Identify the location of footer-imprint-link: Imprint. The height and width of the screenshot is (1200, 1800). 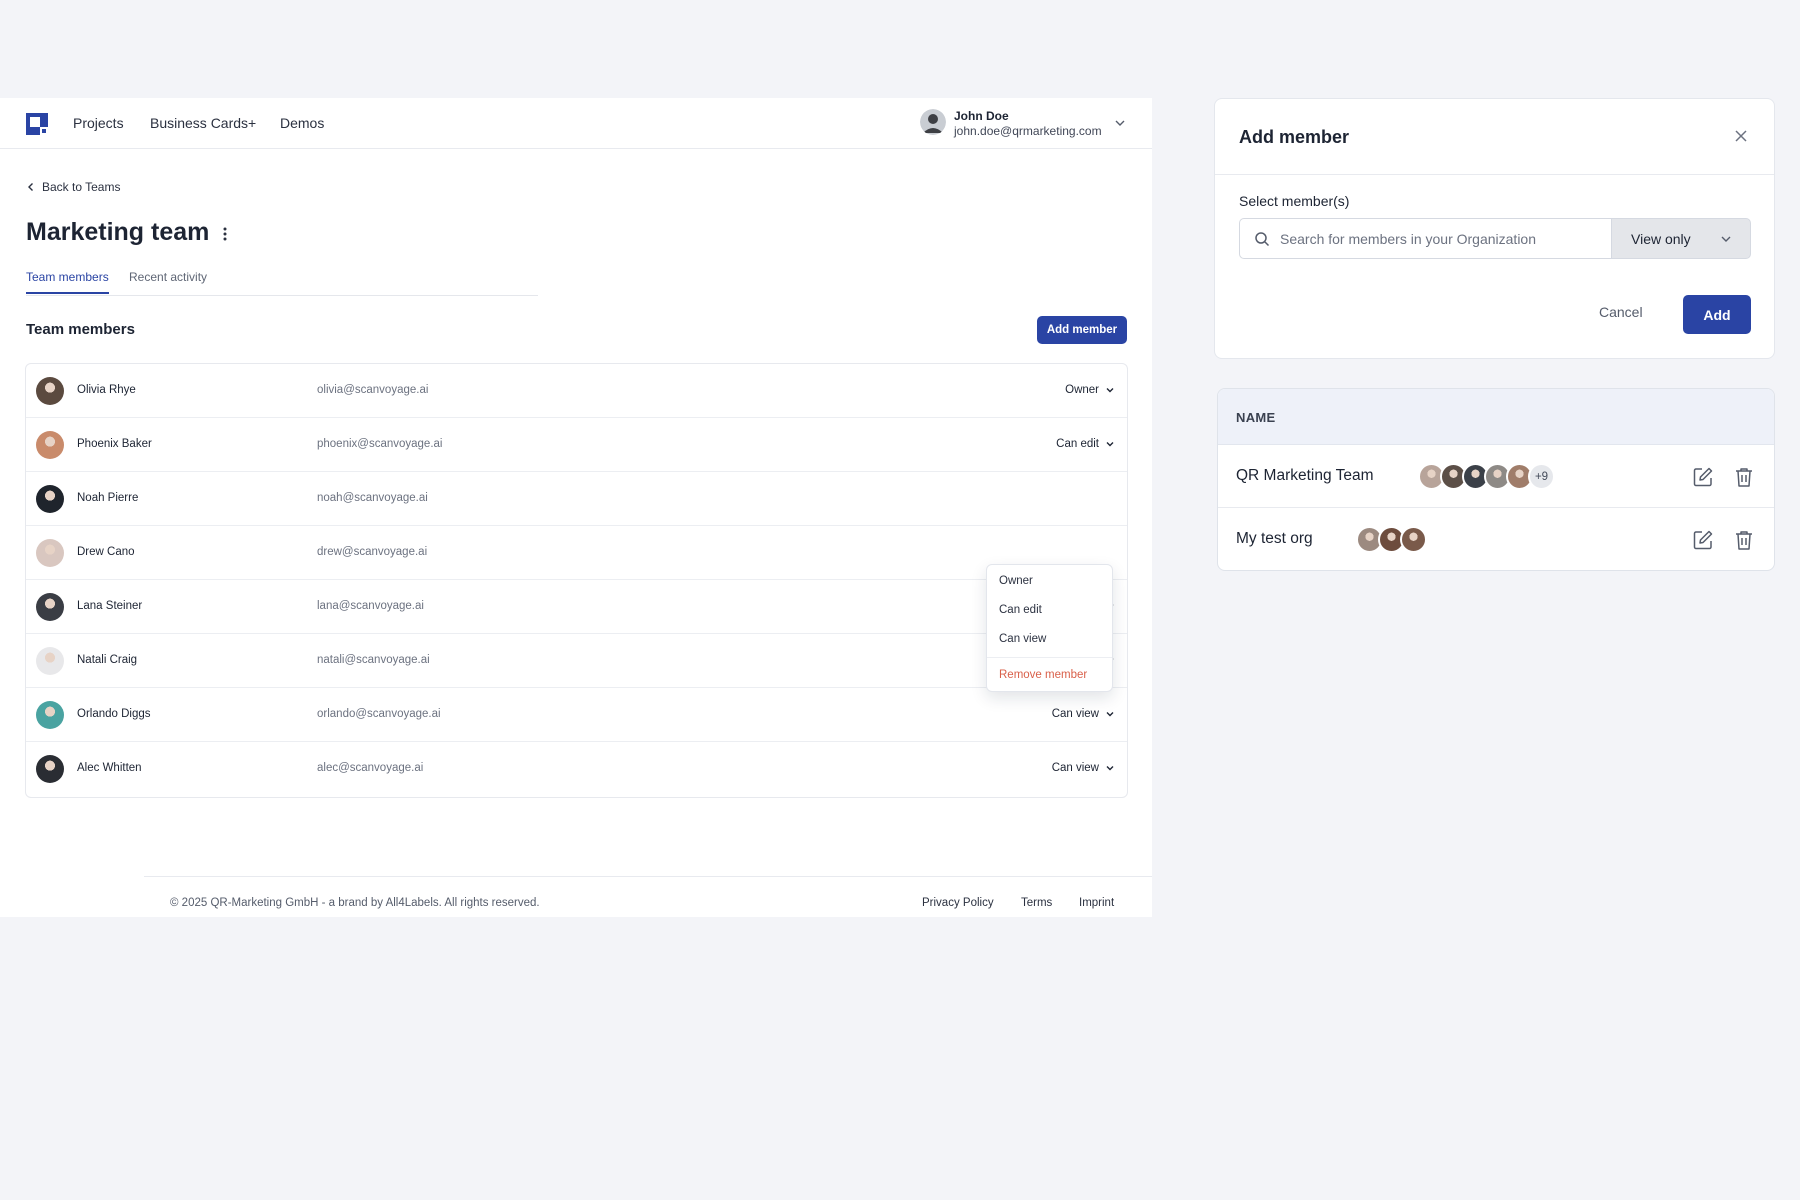
(1096, 903).